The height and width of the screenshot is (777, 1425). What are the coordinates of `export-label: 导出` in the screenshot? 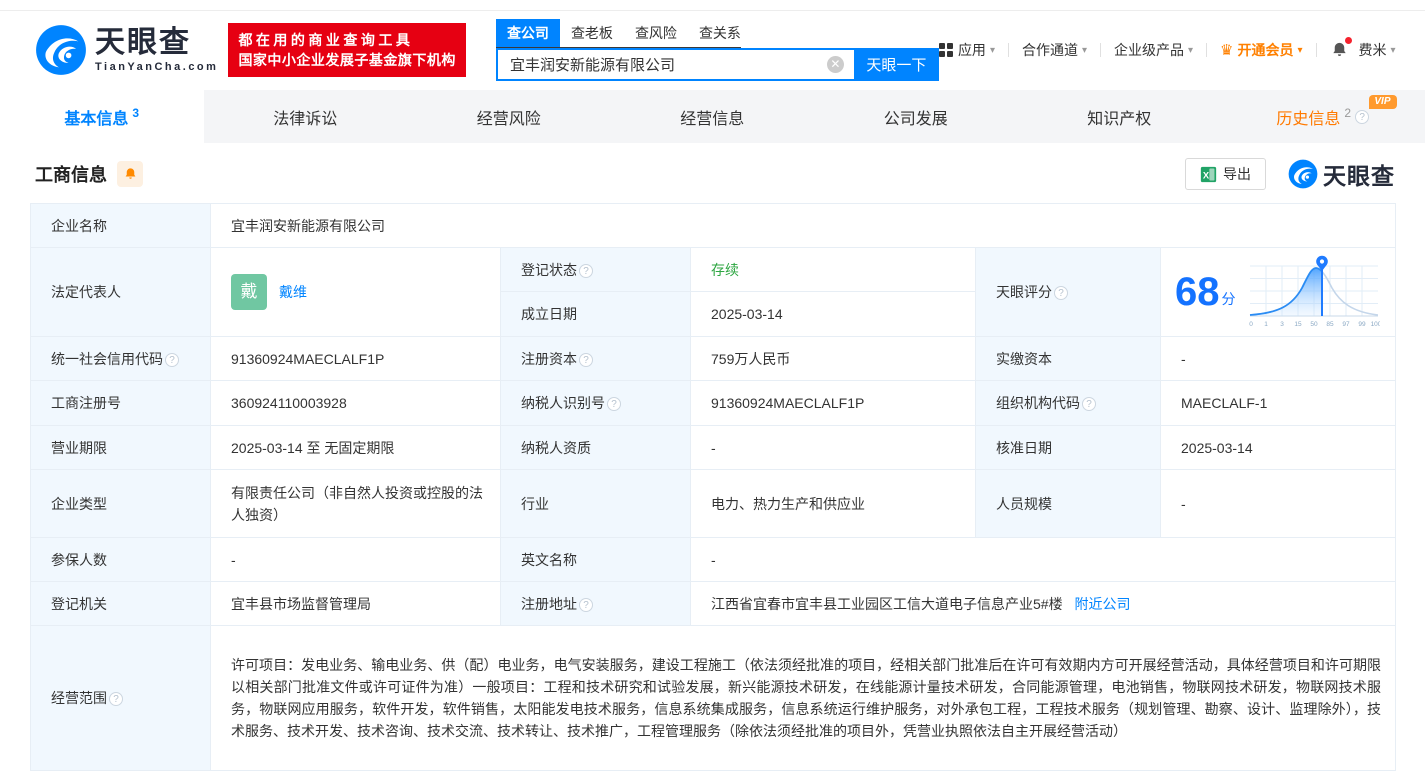 It's located at (1237, 174).